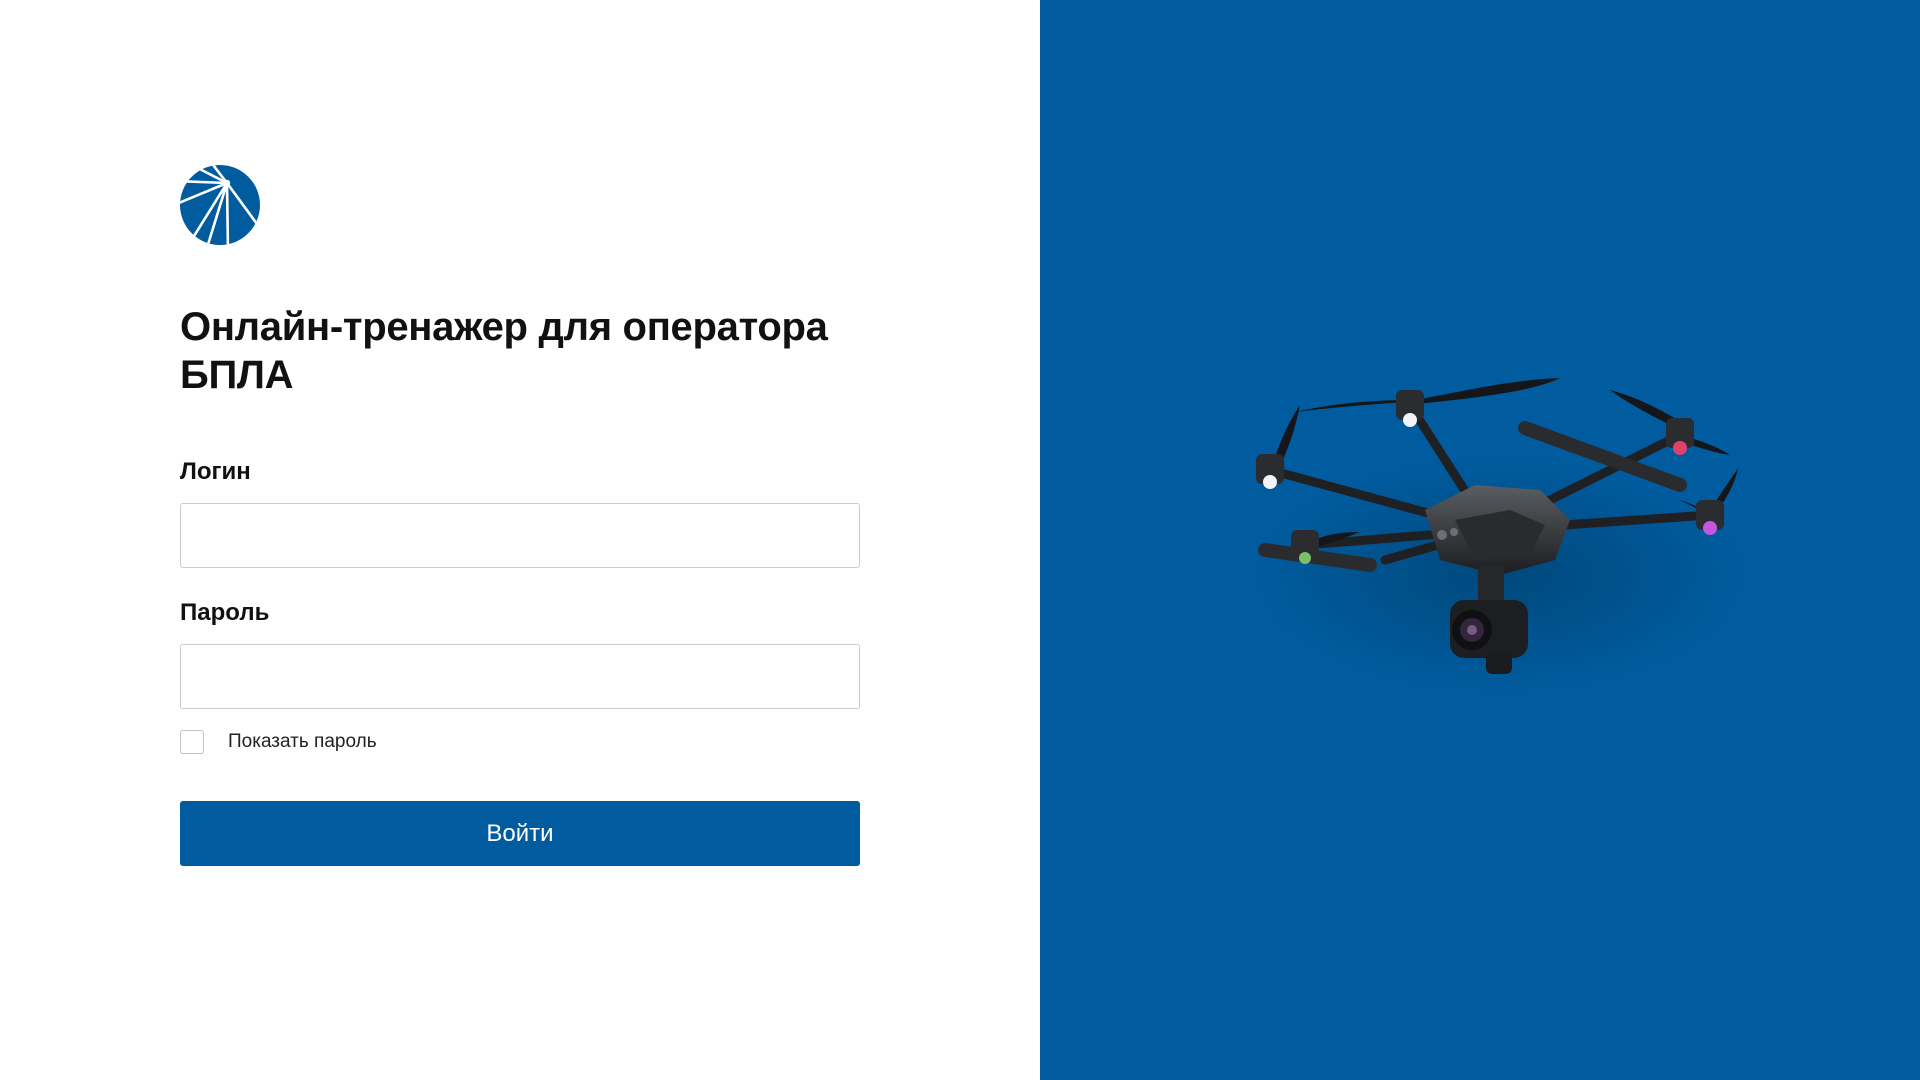 Image resolution: width=1920 pixels, height=1080 pixels. I want to click on sun-rays-logo-icon, so click(220, 205).